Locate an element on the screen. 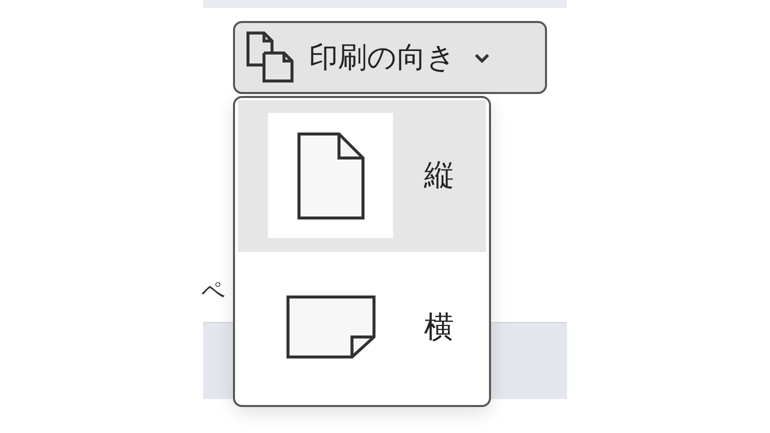  landscape-page-icon is located at coordinates (331, 327).